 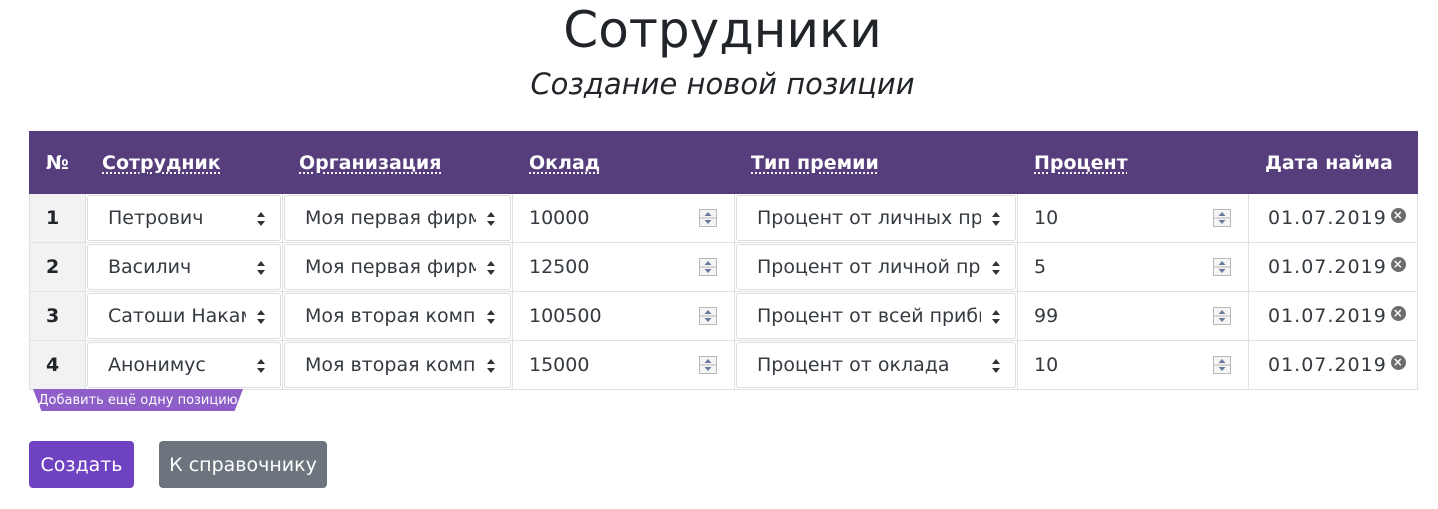 I want to click on salary-input: 15000, so click(x=623, y=365).